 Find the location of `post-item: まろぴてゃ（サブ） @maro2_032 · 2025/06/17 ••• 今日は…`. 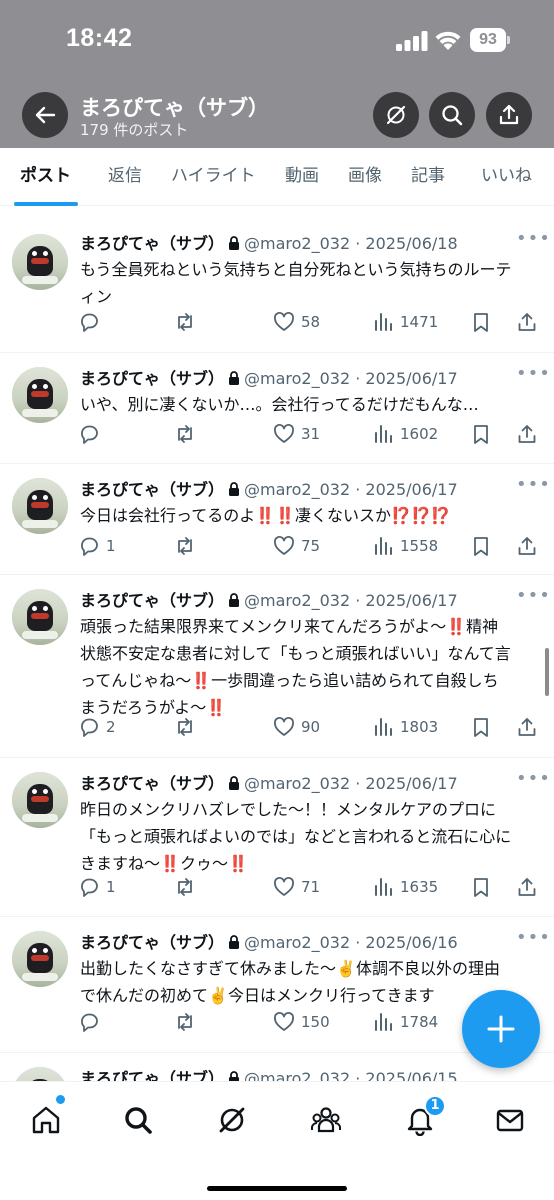

post-item: まろぴてゃ（サブ） @maro2_032 · 2025/06/17 ••• 今日は… is located at coordinates (277, 519).